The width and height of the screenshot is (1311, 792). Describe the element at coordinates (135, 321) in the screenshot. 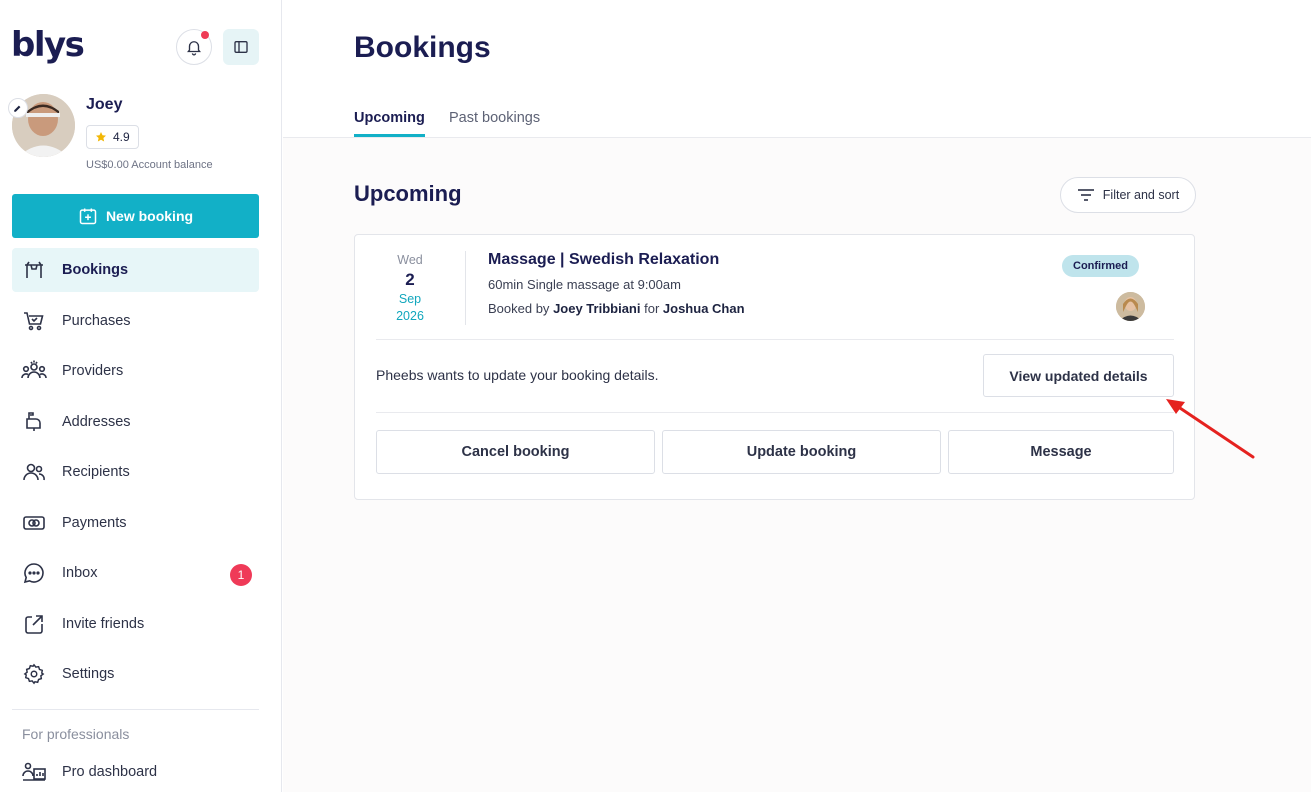

I see `sidebar-item-purchases: Purchases` at that location.